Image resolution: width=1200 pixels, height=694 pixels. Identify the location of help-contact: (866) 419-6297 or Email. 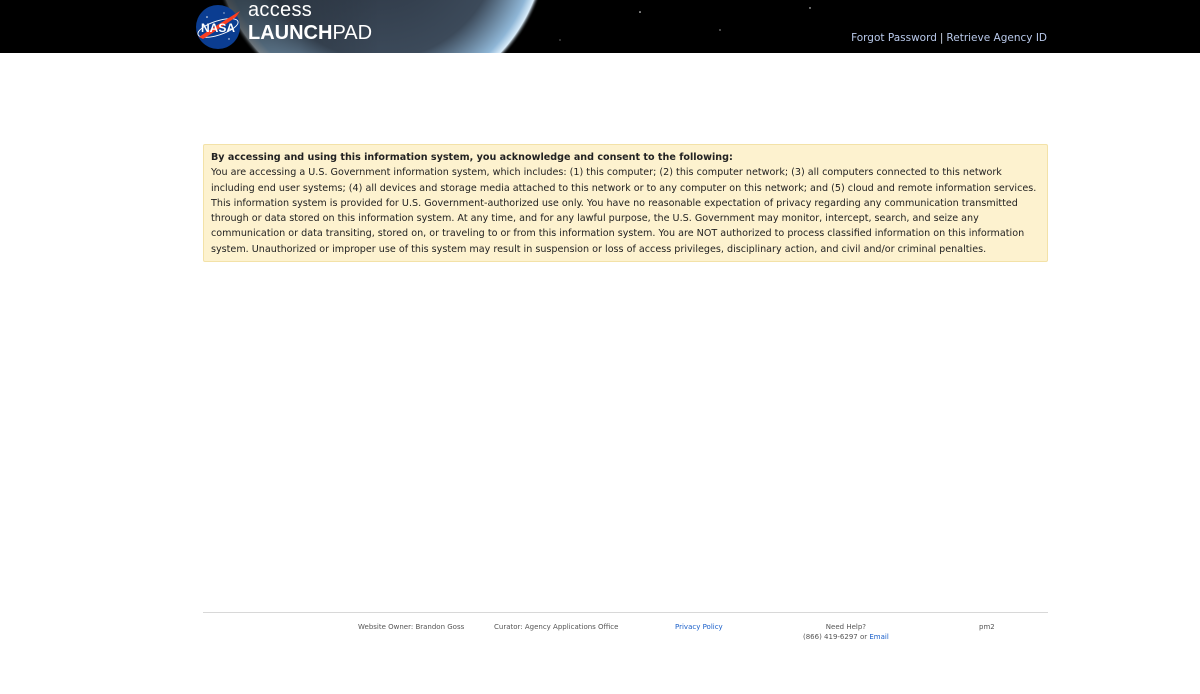
(846, 637).